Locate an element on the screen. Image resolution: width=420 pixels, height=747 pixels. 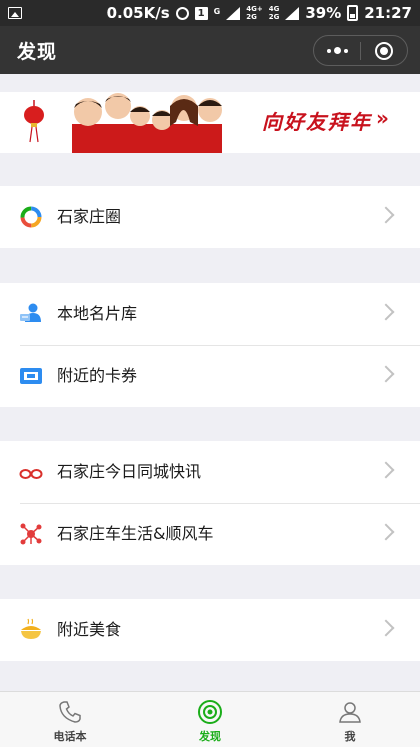
new-year-banner: 向好友拜年 » is located at coordinates (210, 122).